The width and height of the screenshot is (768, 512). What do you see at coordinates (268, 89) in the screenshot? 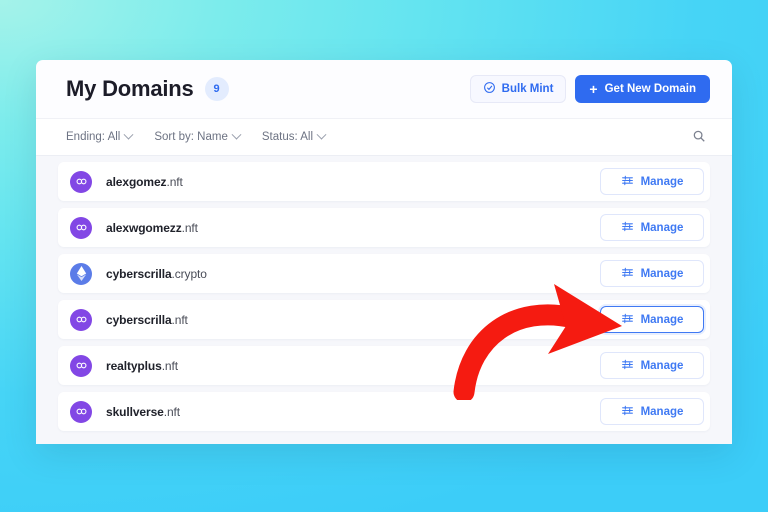
I see `title-group: My Domains 9` at bounding box center [268, 89].